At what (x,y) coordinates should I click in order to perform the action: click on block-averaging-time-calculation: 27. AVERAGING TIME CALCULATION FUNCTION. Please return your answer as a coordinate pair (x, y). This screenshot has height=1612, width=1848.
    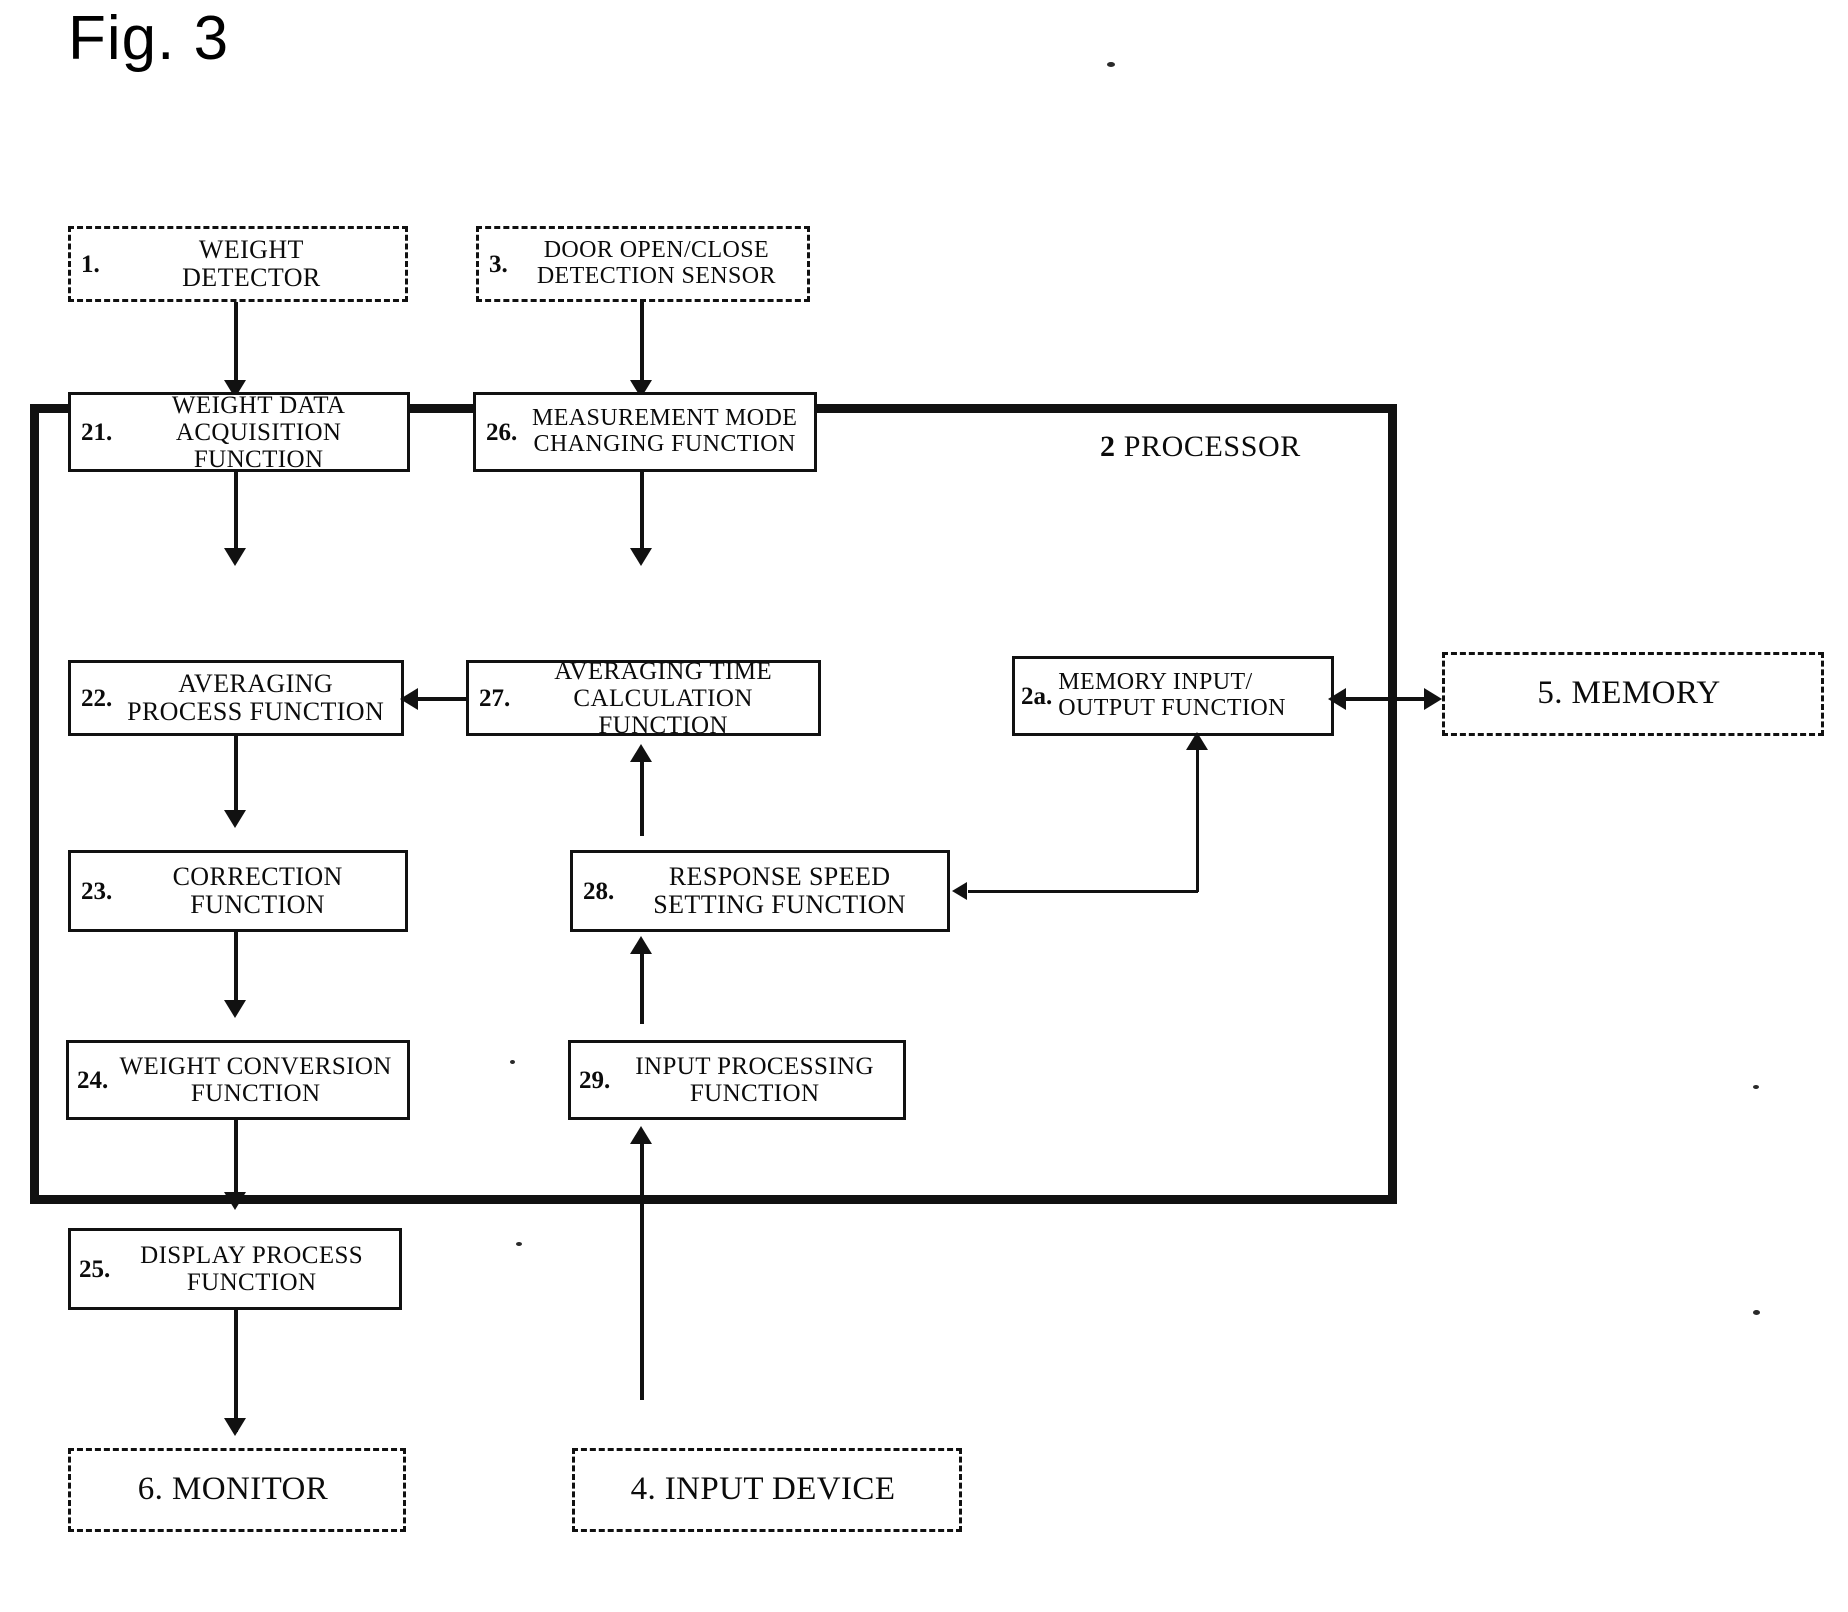
    Looking at the image, I should click on (643, 698).